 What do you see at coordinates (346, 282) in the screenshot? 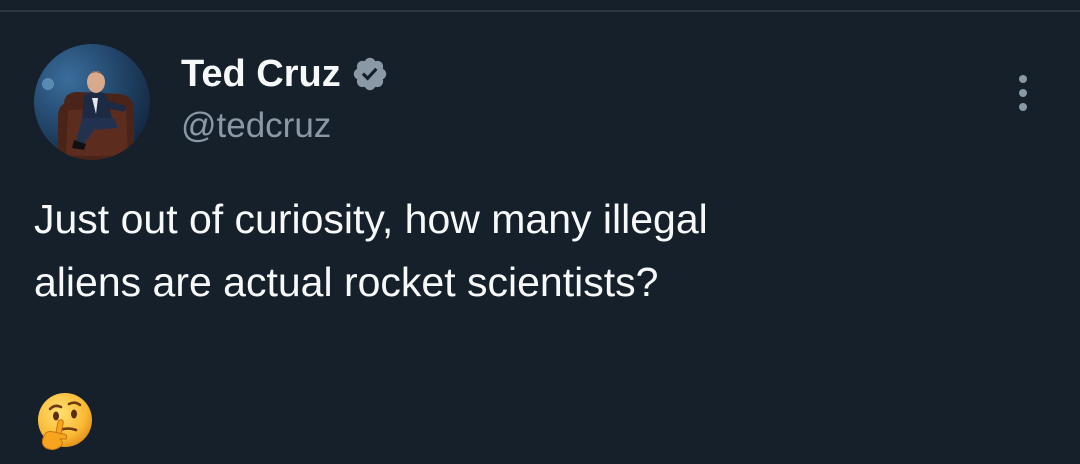
I see `tweet-text-line-2: aliens are actual rocket scientists?` at bounding box center [346, 282].